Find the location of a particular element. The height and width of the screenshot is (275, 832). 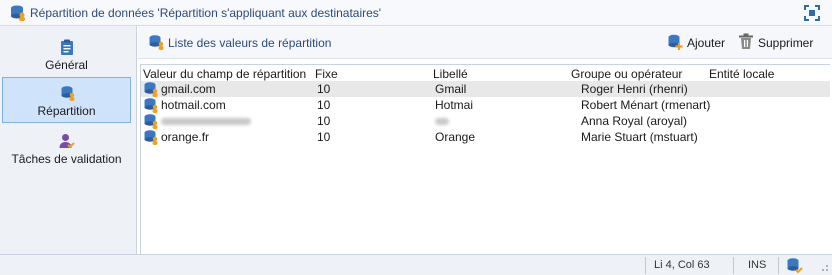

user-check-icon is located at coordinates (67, 141).